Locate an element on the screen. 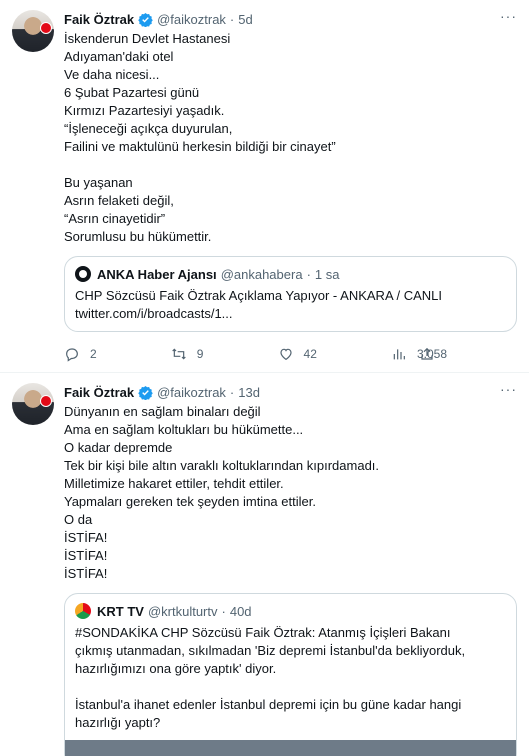 The width and height of the screenshot is (529, 756). like-button: 42 is located at coordinates (297, 354).